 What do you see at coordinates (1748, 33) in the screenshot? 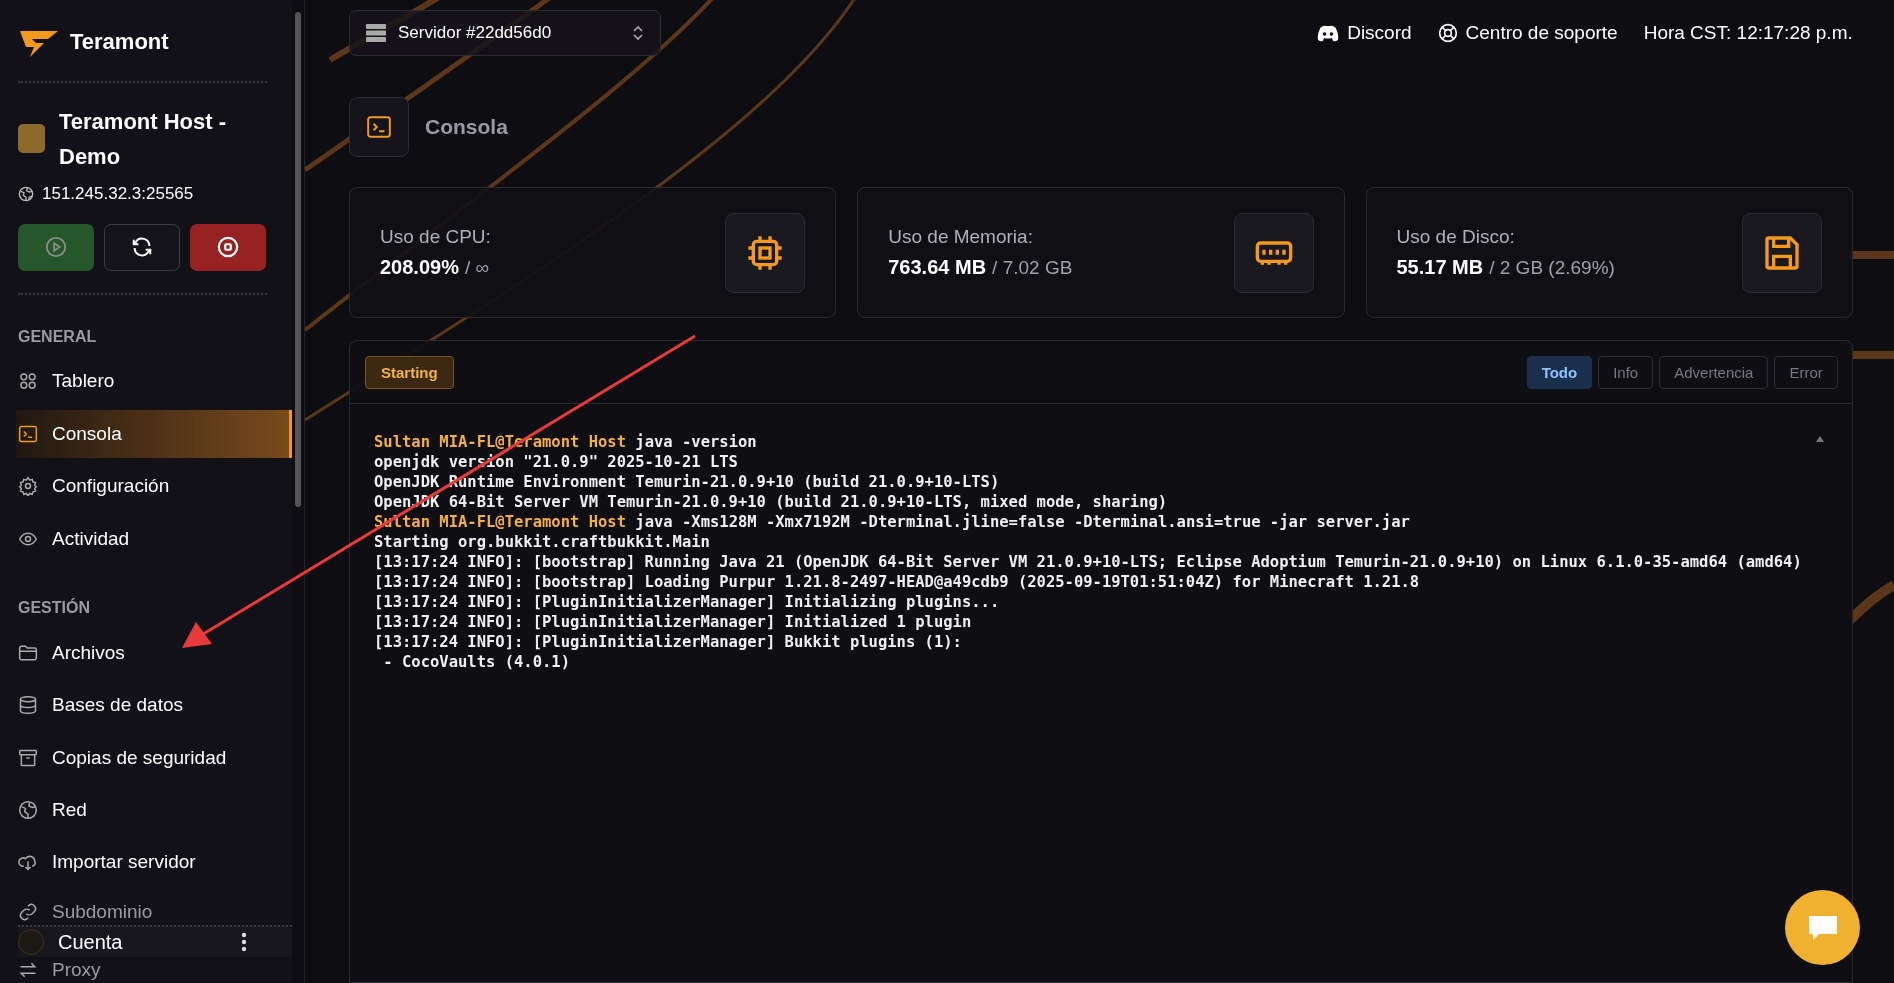
I see `clock: Hora CST: 12:17:28 p.m.` at bounding box center [1748, 33].